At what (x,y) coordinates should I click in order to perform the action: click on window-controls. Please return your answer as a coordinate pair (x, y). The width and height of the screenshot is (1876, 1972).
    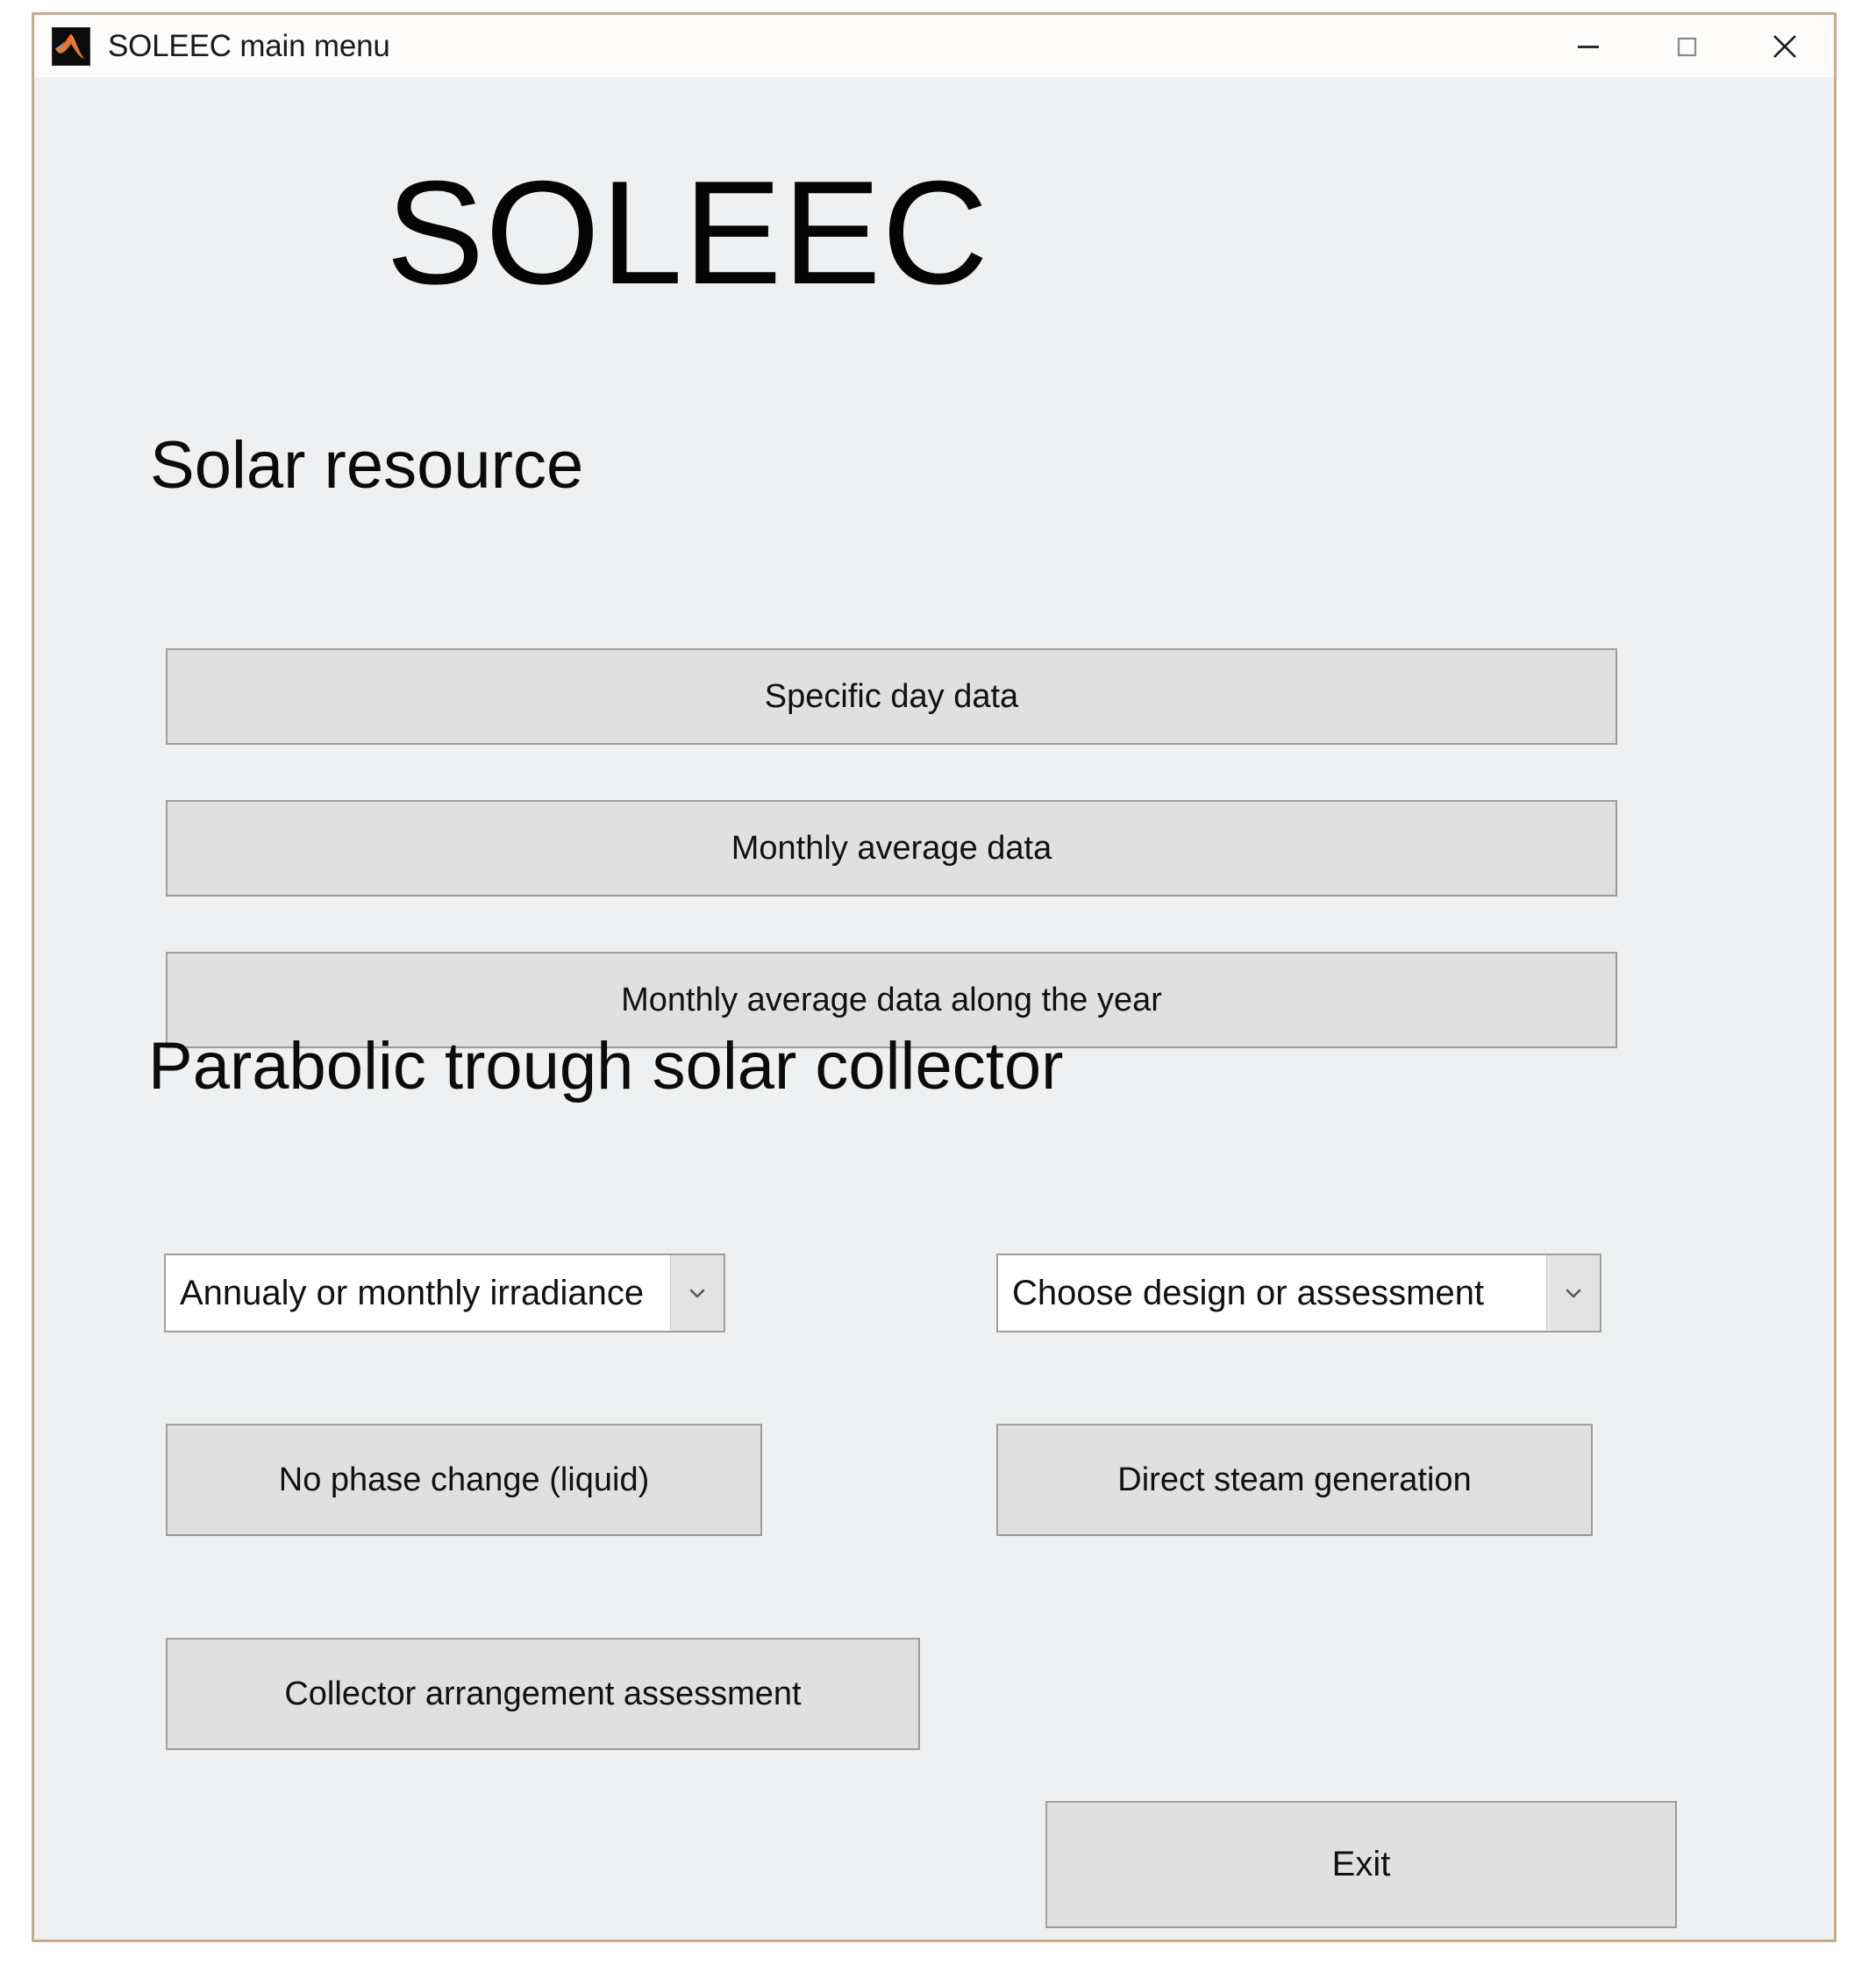
    Looking at the image, I should click on (1686, 46).